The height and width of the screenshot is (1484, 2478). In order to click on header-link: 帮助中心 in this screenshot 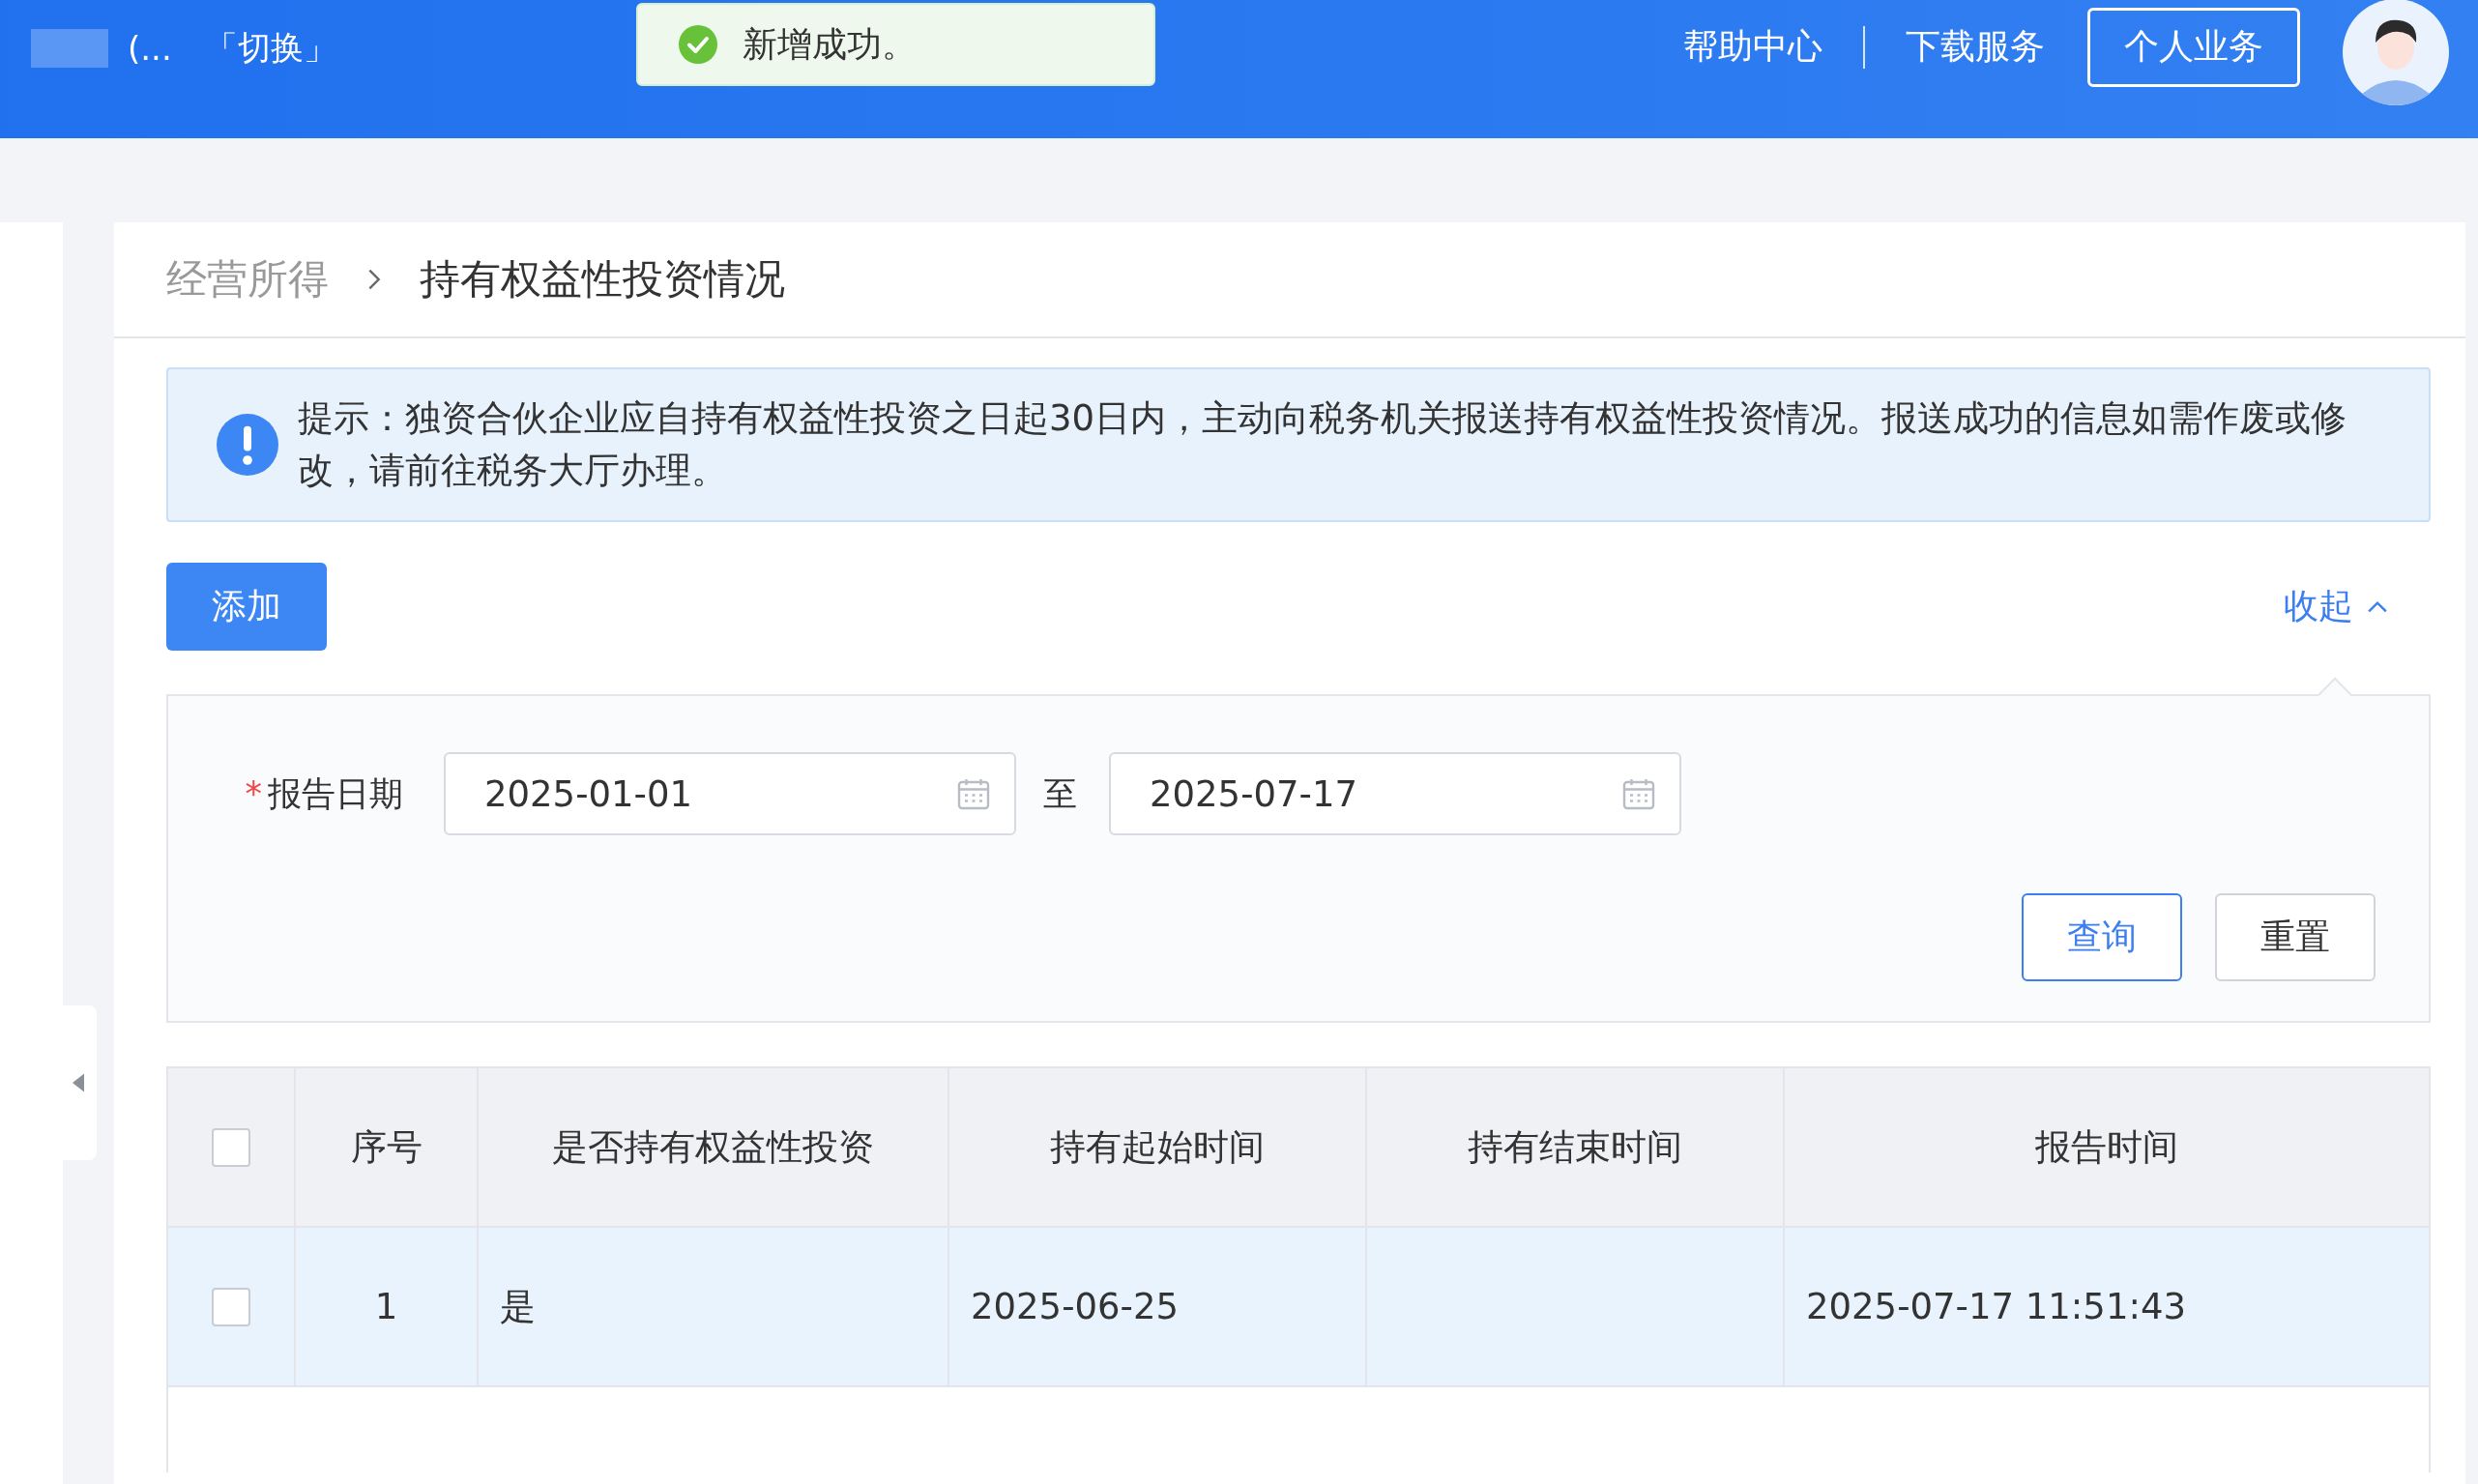, I will do `click(1752, 47)`.